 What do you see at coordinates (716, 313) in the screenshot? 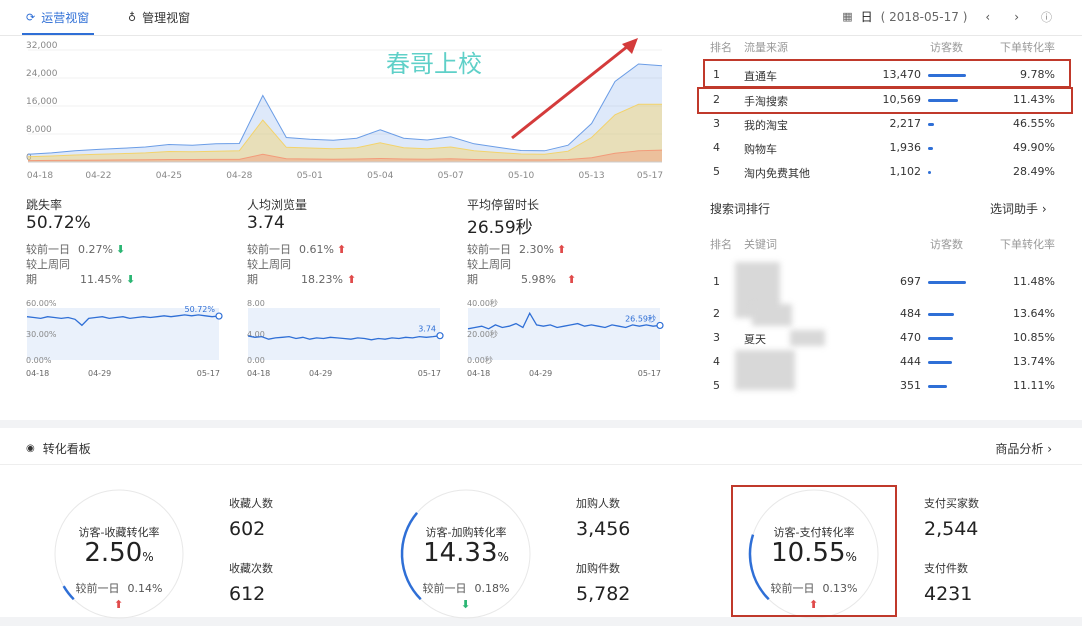
I see `row-rank: 2` at bounding box center [716, 313].